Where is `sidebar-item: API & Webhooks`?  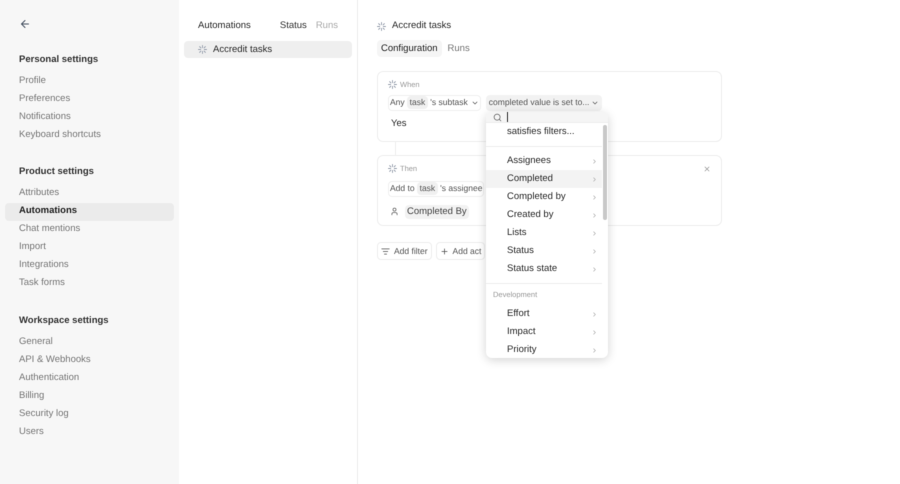 sidebar-item: API & Webhooks is located at coordinates (89, 359).